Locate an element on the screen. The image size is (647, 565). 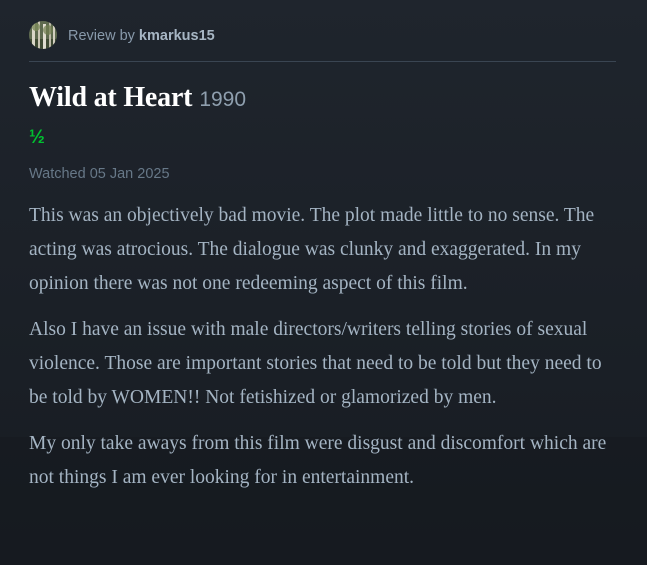
film-year-link: 1990 is located at coordinates (222, 100).